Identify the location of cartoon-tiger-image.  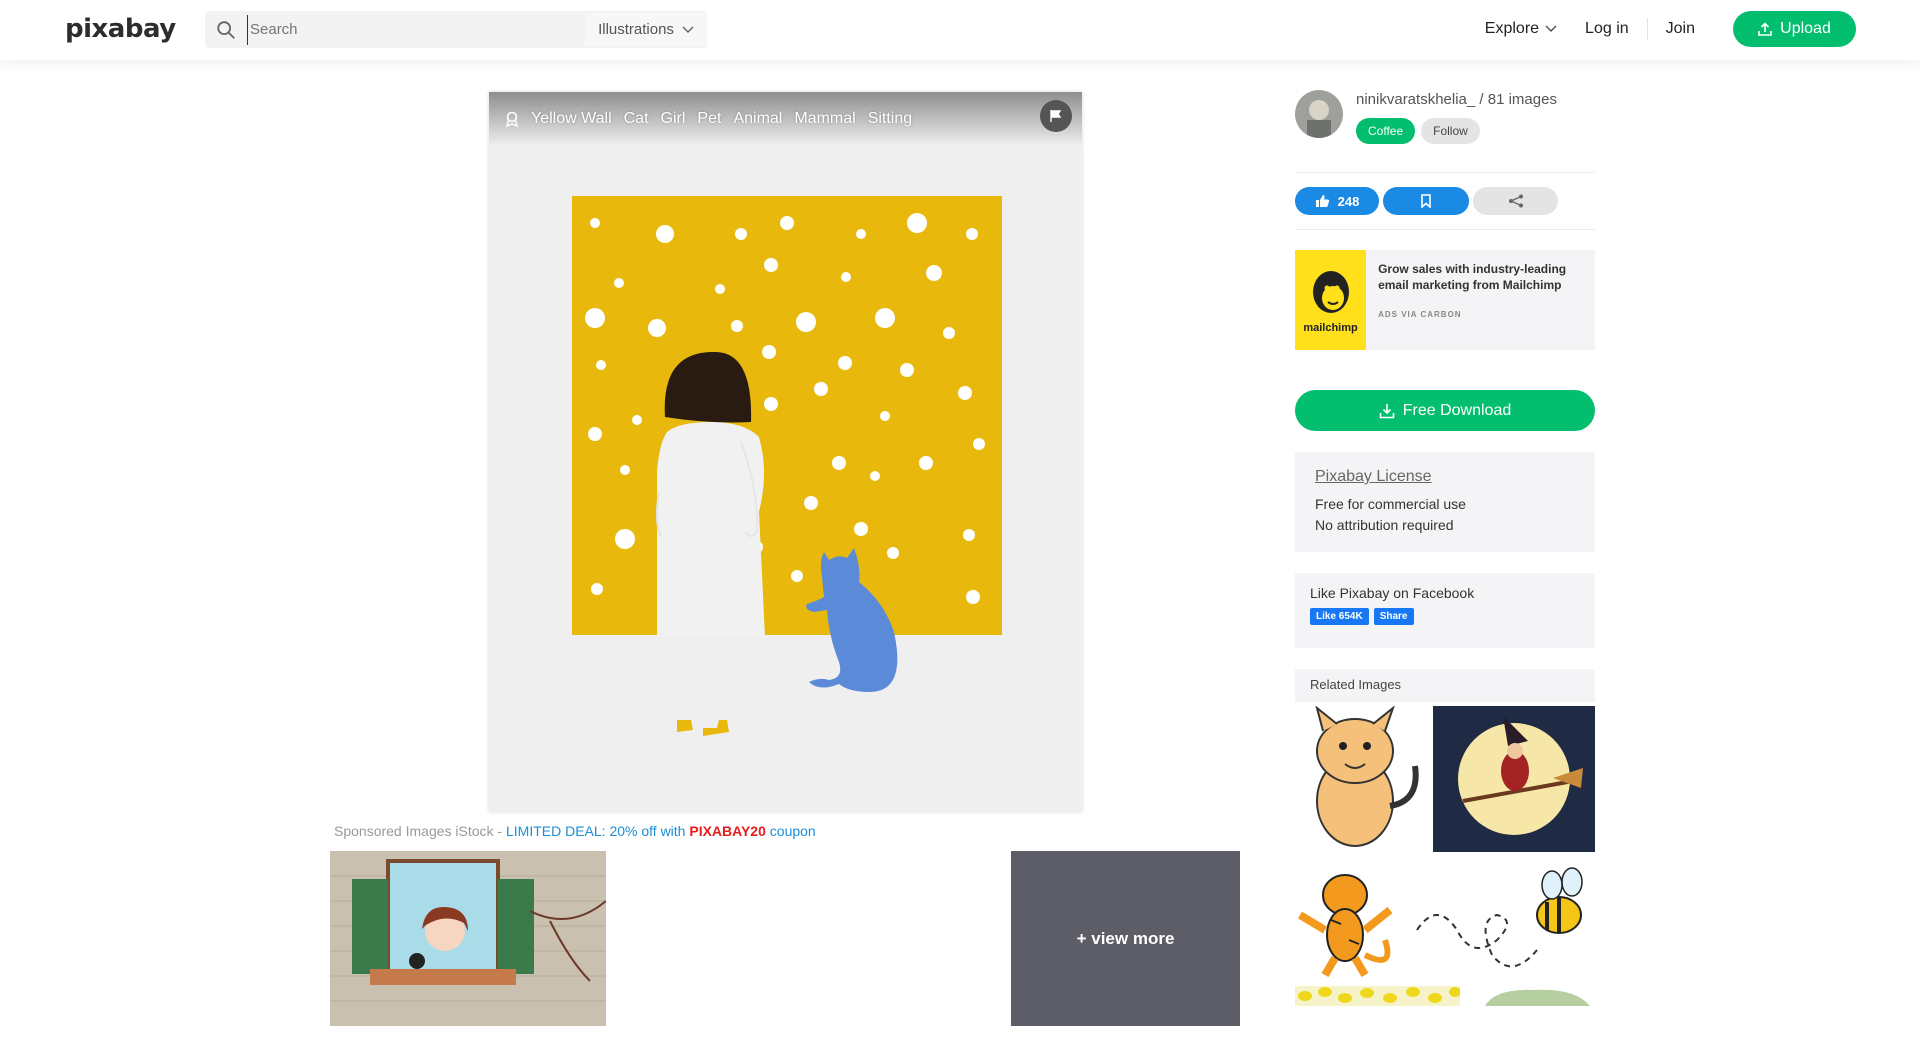
(1350, 919).